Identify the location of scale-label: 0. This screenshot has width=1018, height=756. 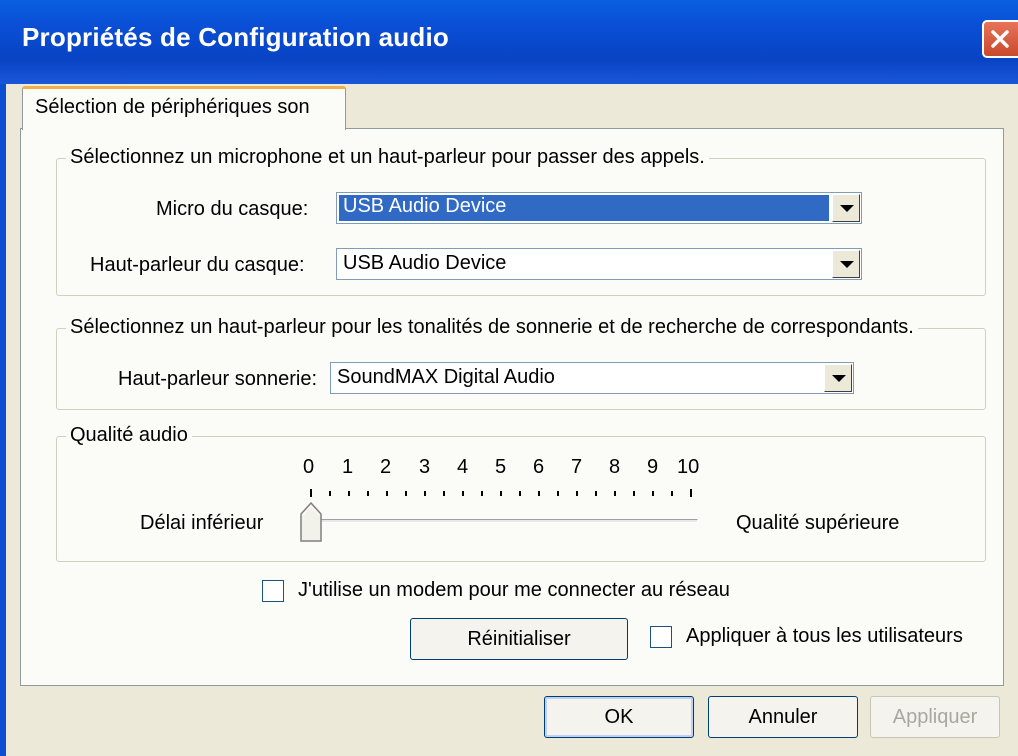
(309, 467).